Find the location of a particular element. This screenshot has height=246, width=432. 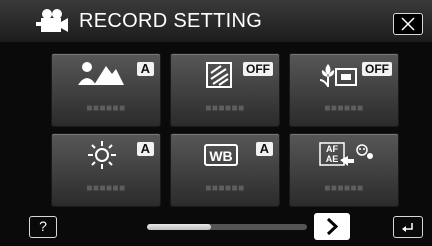

help-button: ? is located at coordinates (43, 227).